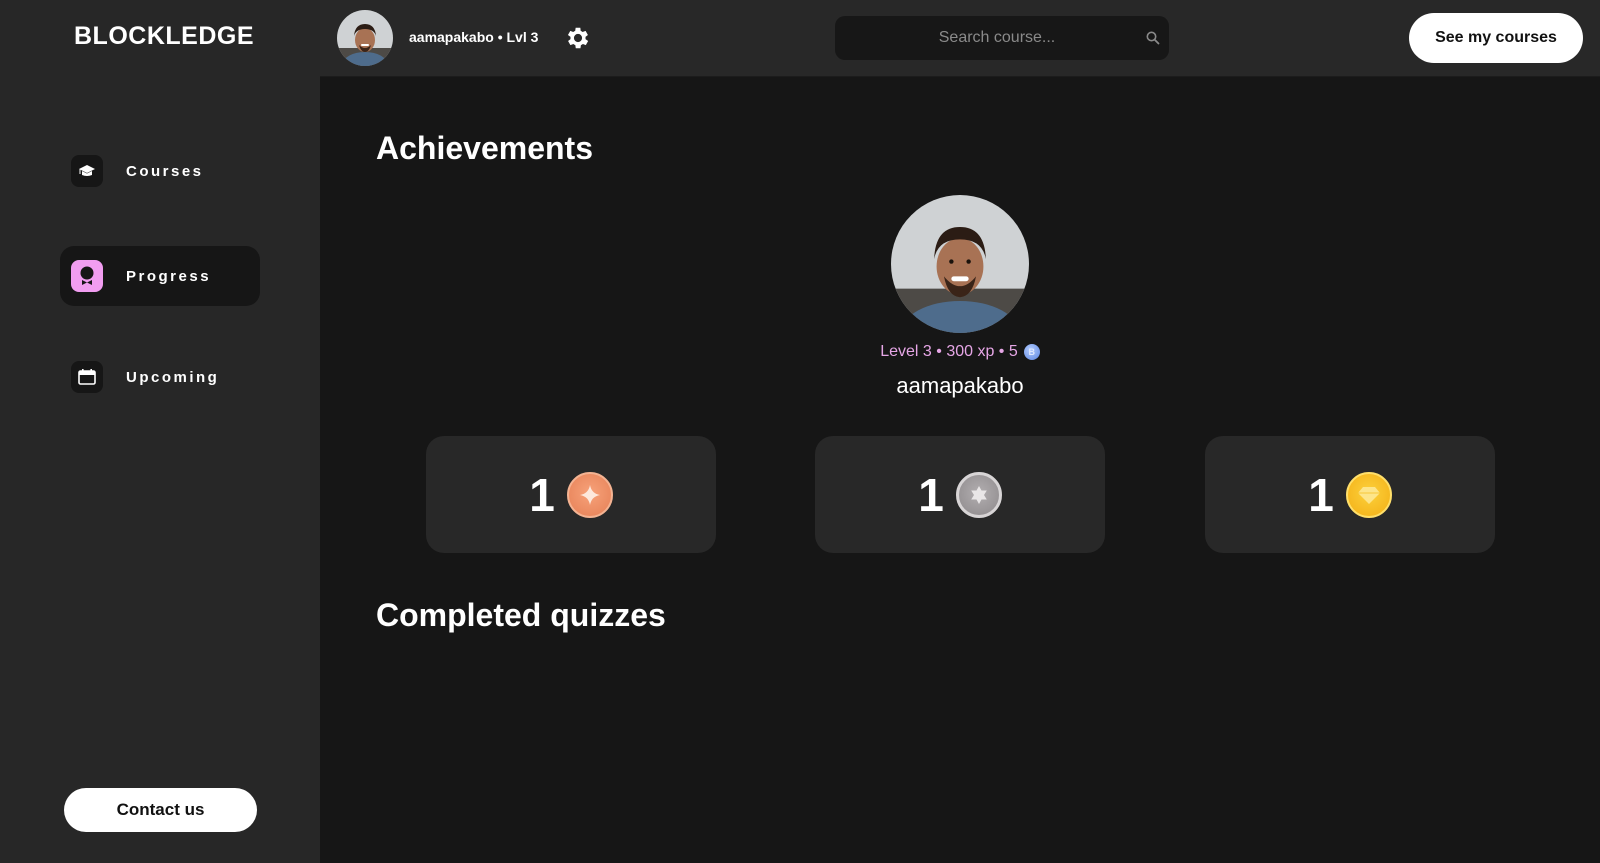 The height and width of the screenshot is (863, 1600). What do you see at coordinates (1368, 494) in the screenshot?
I see `gold-diamond-icon` at bounding box center [1368, 494].